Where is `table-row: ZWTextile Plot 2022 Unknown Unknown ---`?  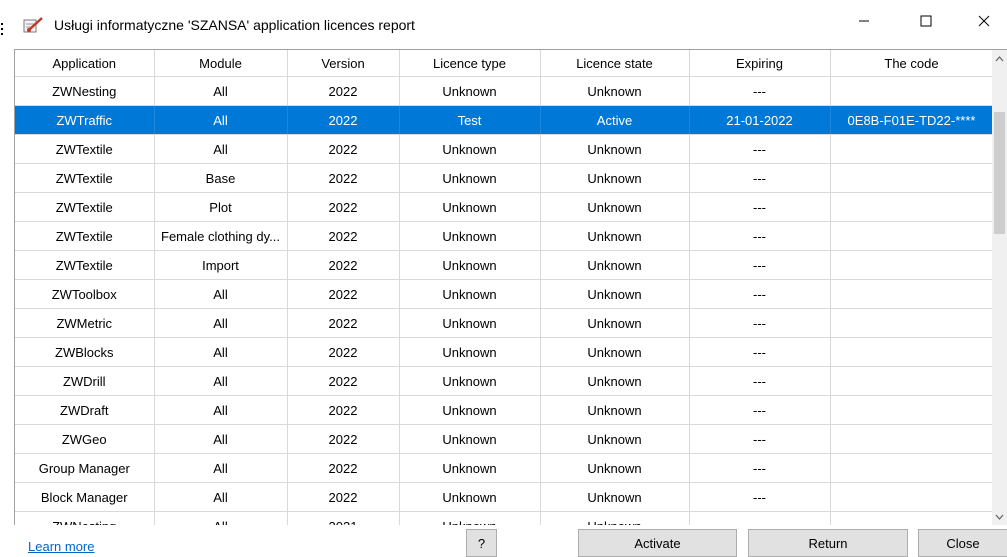
table-row: ZWTextile Plot 2022 Unknown Unknown --- is located at coordinates (504, 207).